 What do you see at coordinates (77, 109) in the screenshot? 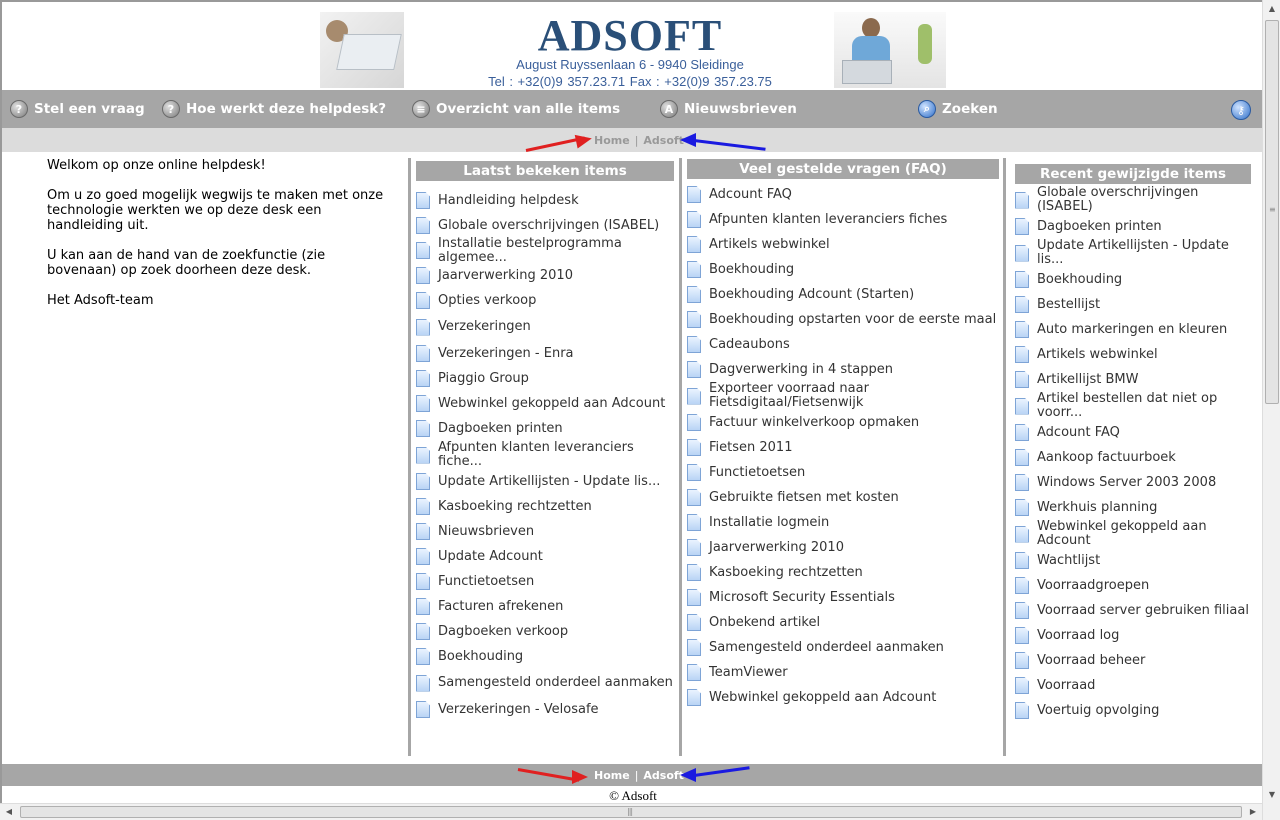
I see `nav-ask-question: ? Stel een vraag` at bounding box center [77, 109].